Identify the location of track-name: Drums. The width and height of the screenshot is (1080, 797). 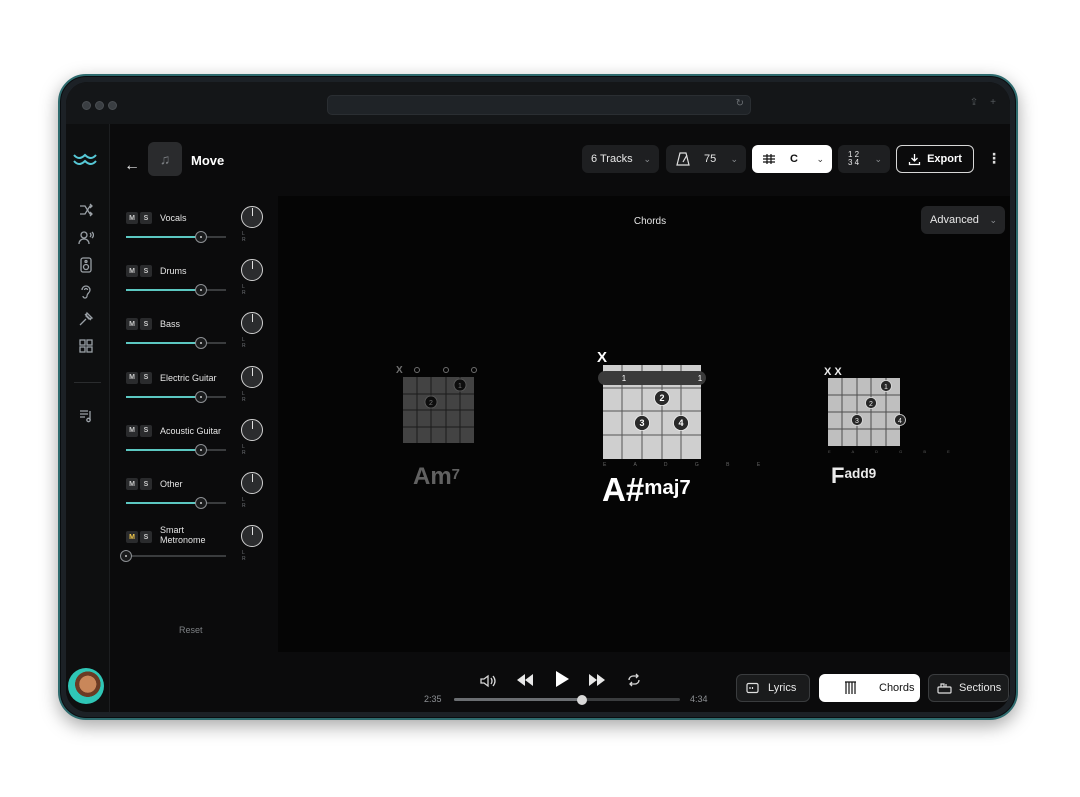
(173, 271).